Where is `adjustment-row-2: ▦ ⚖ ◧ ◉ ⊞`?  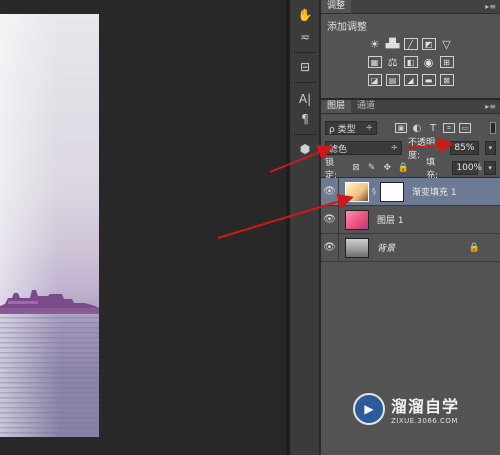
adjustment-row-2: ▦ ⚖ ◧ ◉ ⊞ is located at coordinates (410, 62).